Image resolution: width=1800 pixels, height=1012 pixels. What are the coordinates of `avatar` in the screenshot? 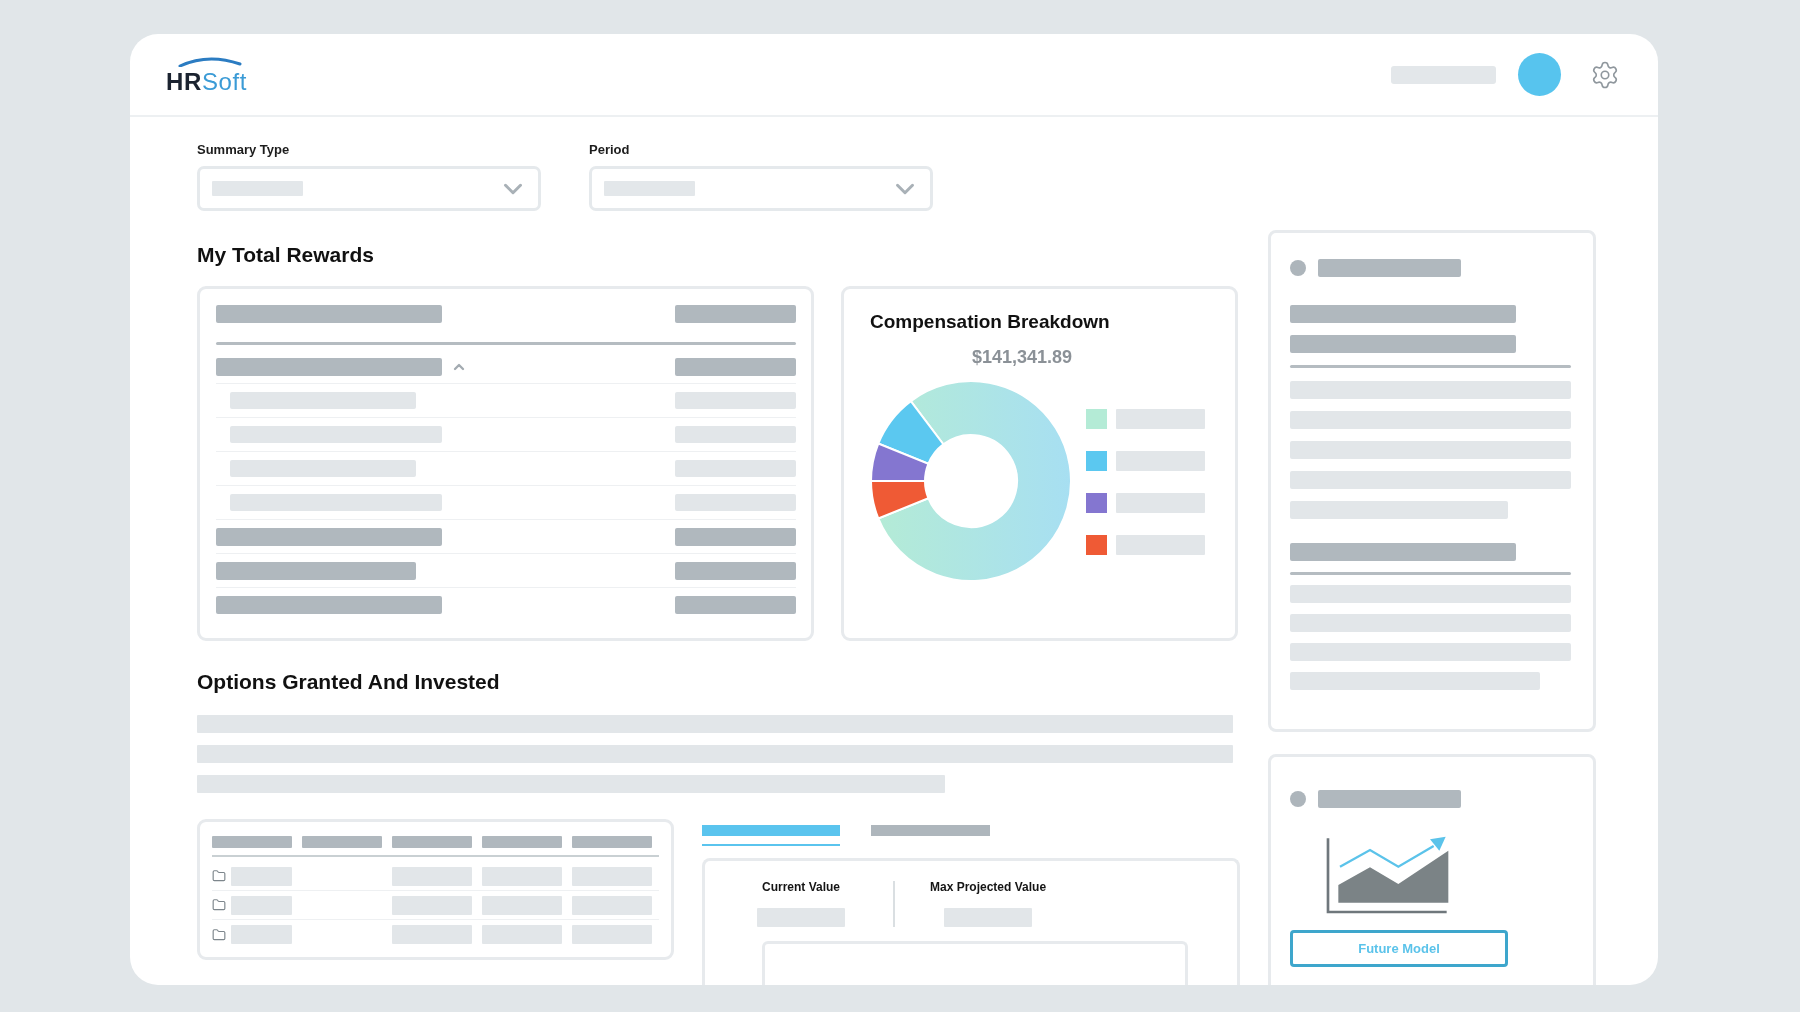 It's located at (1539, 74).